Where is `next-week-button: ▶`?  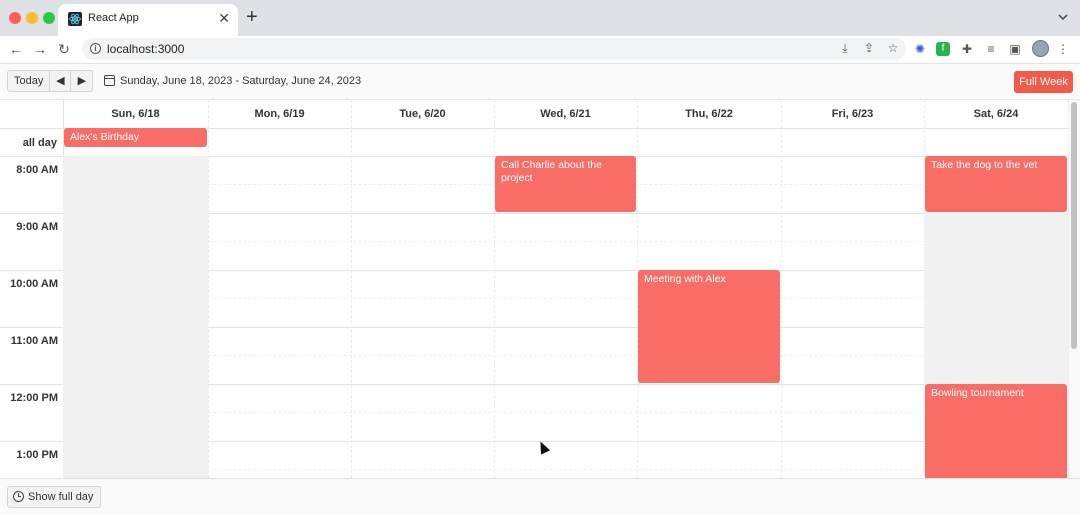
next-week-button: ▶ is located at coordinates (81, 81).